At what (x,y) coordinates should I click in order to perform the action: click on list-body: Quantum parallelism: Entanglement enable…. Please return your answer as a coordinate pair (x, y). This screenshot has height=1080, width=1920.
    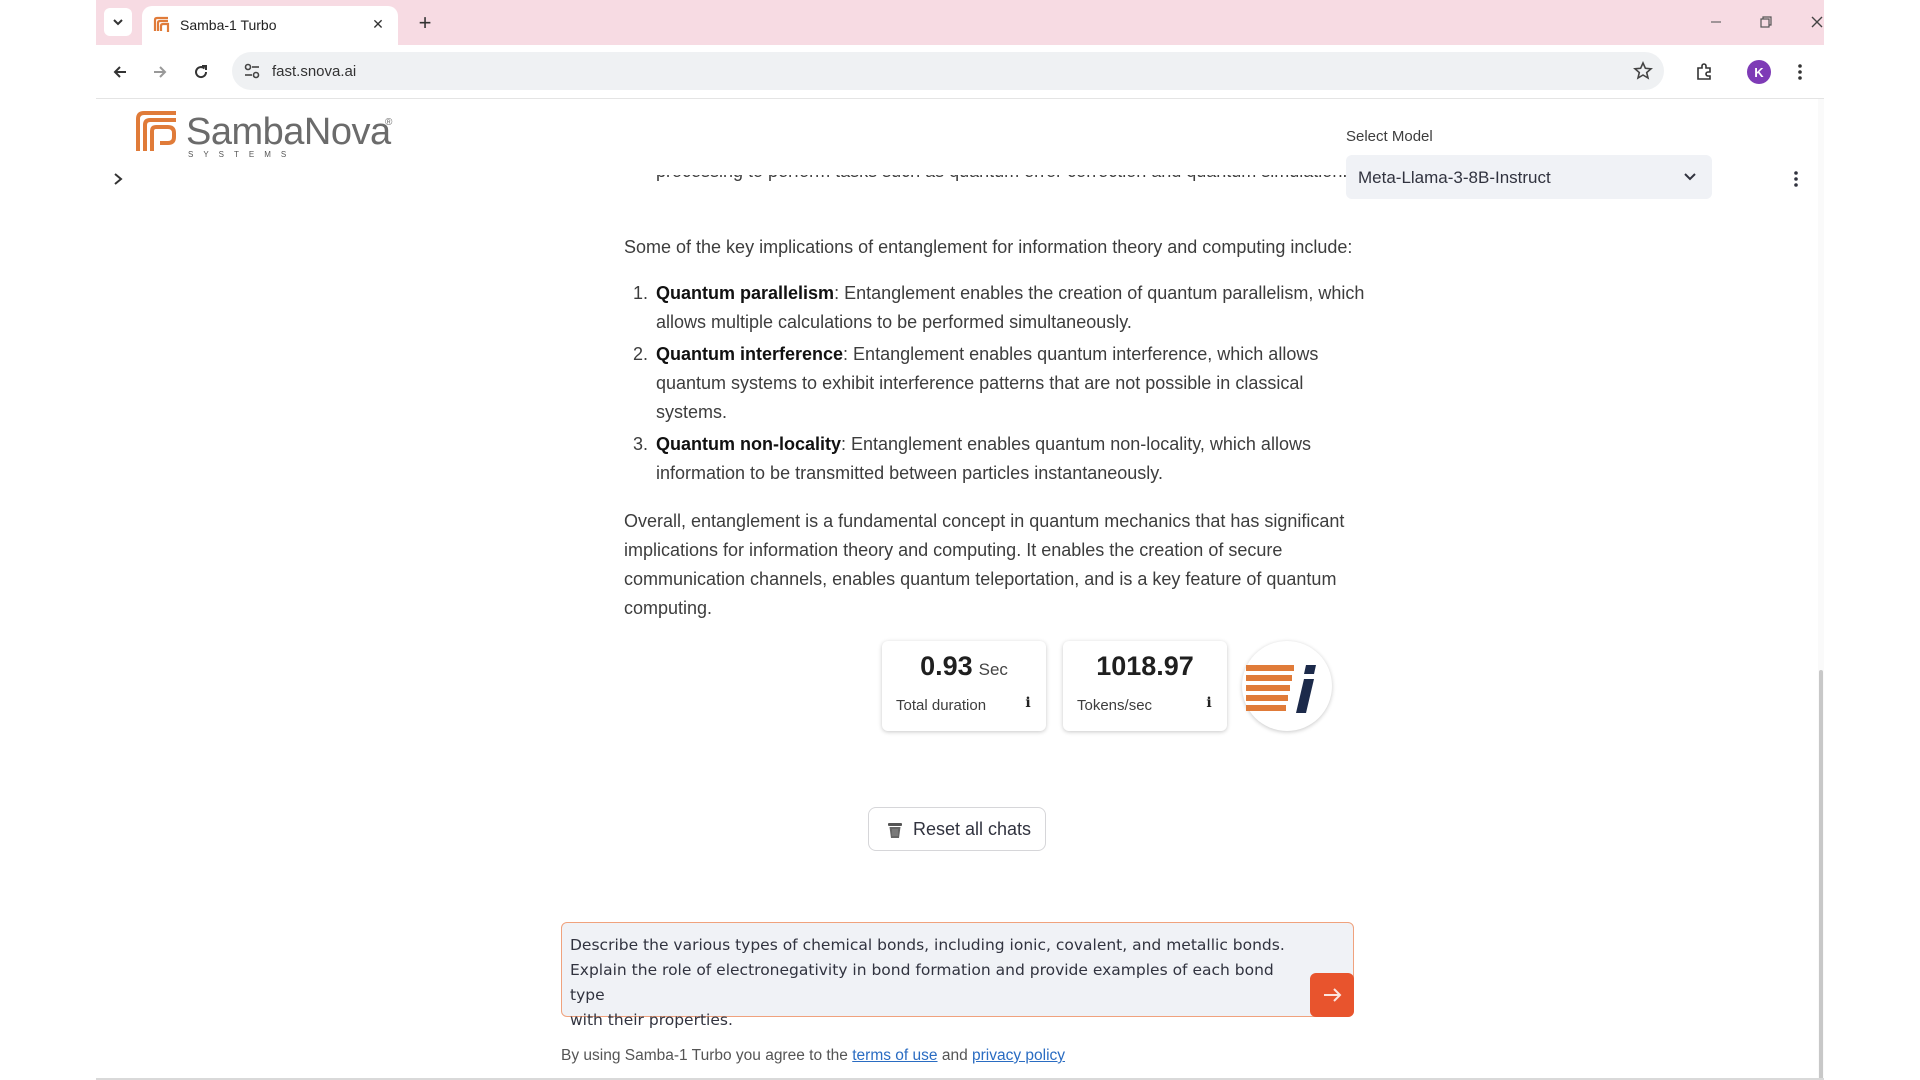
    Looking at the image, I should click on (1011, 308).